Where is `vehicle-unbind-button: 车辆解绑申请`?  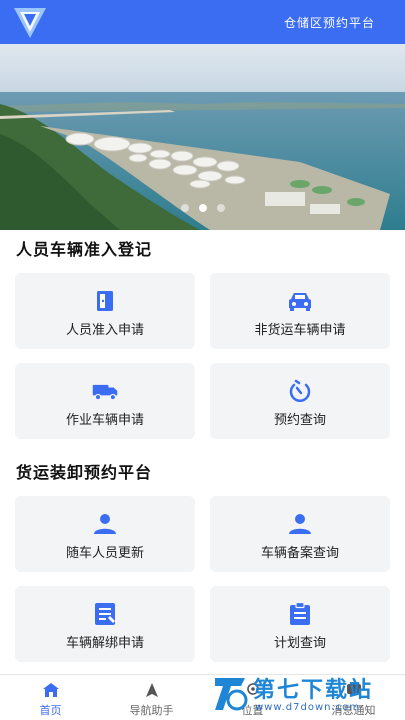
vehicle-unbind-button: 车辆解绑申请 is located at coordinates (105, 624).